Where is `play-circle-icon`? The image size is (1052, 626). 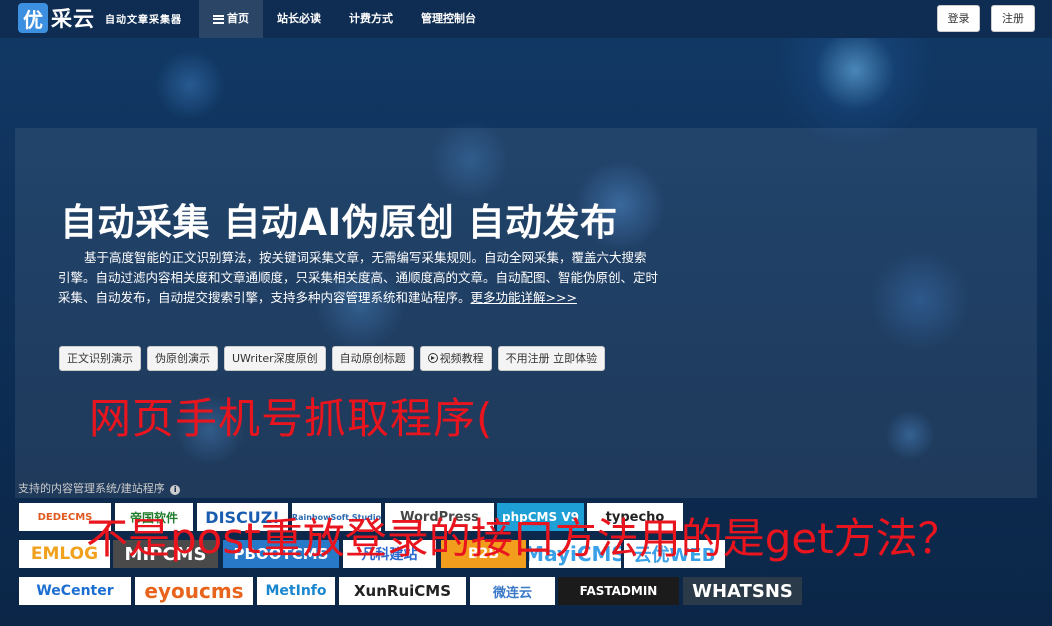 play-circle-icon is located at coordinates (432, 358).